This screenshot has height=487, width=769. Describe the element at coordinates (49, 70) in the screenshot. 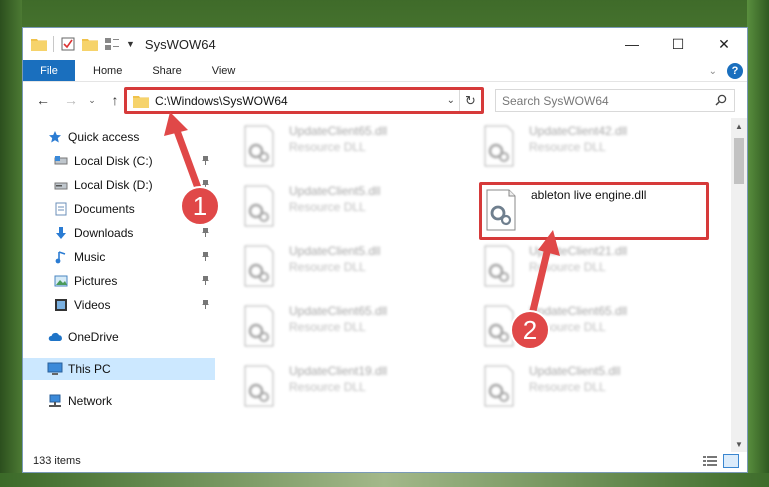

I see `tab-file: File` at that location.